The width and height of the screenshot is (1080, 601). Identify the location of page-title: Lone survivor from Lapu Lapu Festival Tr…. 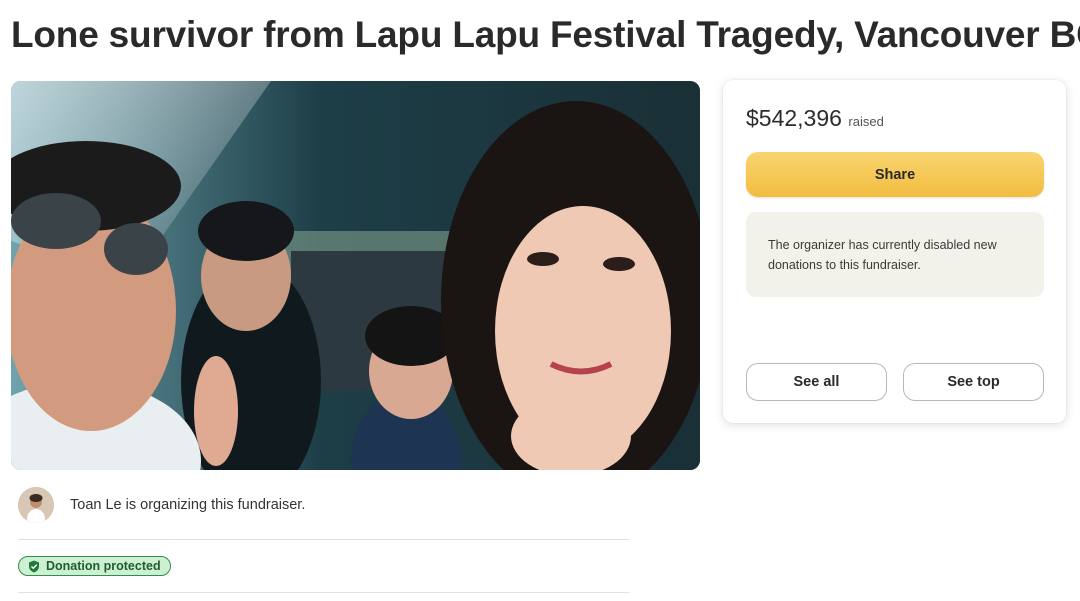
(545, 34).